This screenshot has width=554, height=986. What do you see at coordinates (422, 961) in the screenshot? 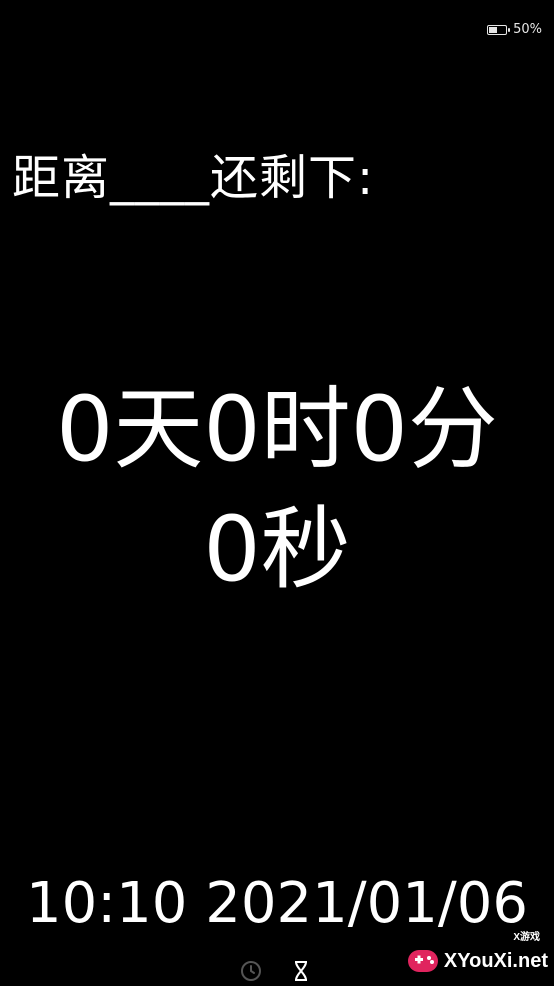
I see `gamepad-logo-icon` at bounding box center [422, 961].